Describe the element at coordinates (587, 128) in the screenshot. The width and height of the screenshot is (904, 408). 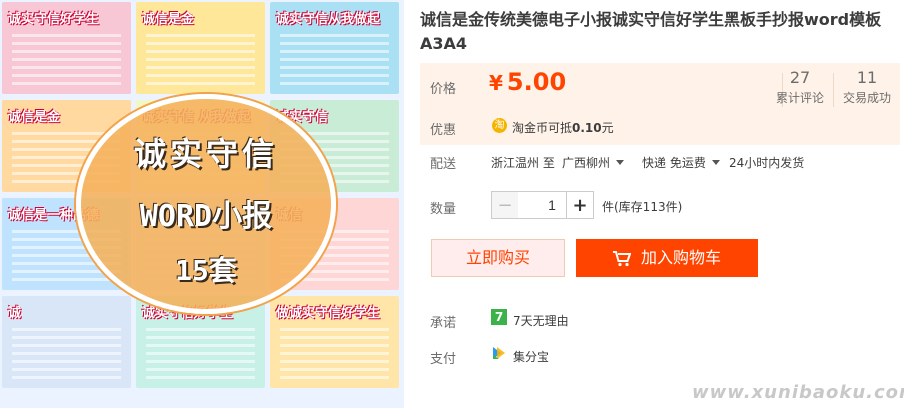
I see `discount-amount: 0.10` at that location.